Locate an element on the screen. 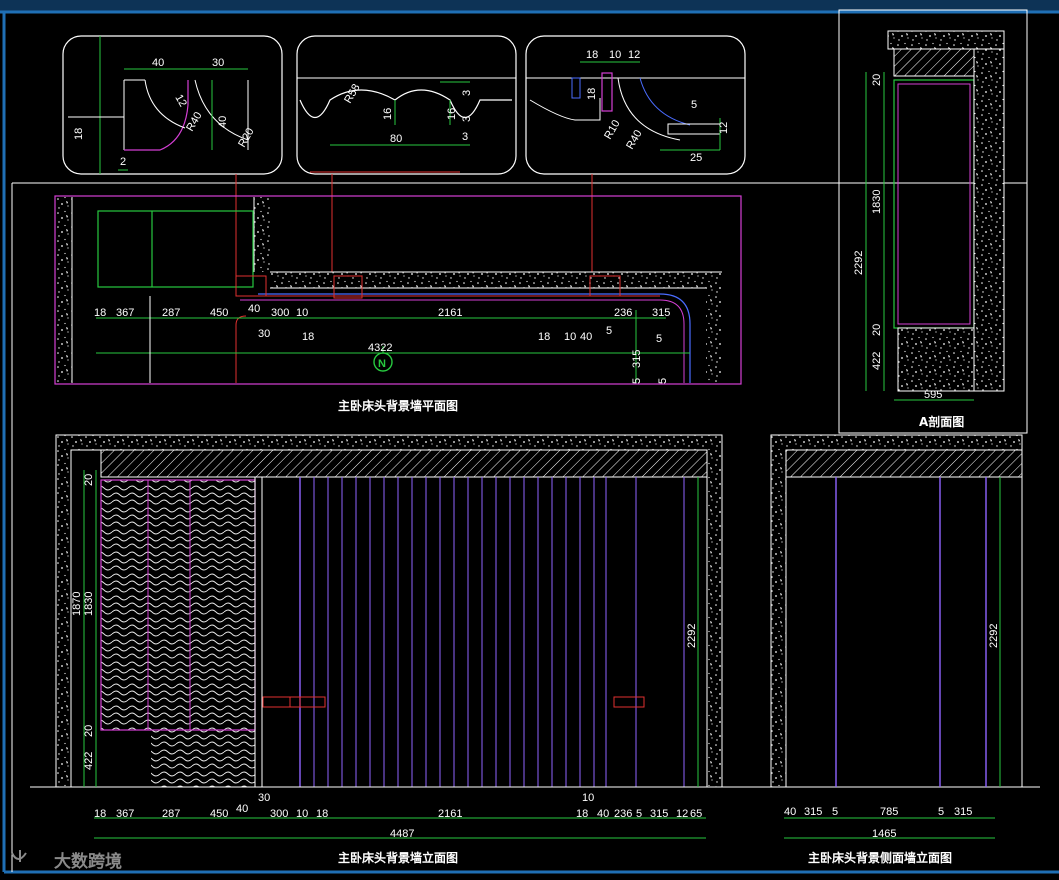 The width and height of the screenshot is (1059, 880). detail1-dim-2: 12 is located at coordinates (180, 101).